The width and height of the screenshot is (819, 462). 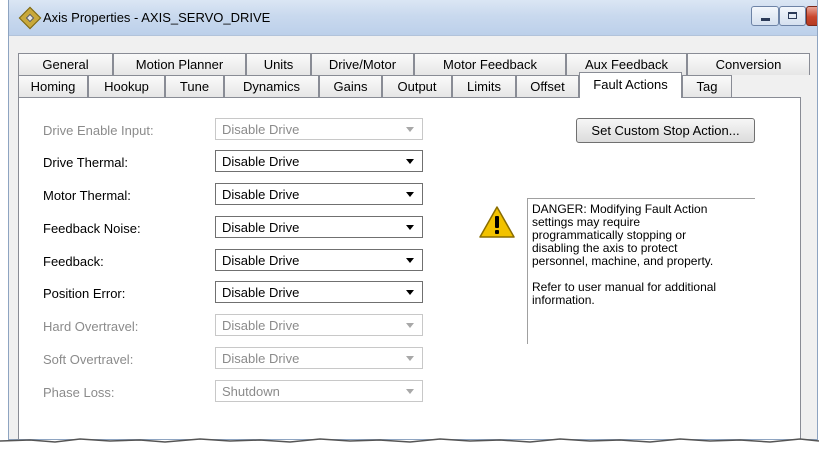 I want to click on maximize-icon, so click(x=792, y=15).